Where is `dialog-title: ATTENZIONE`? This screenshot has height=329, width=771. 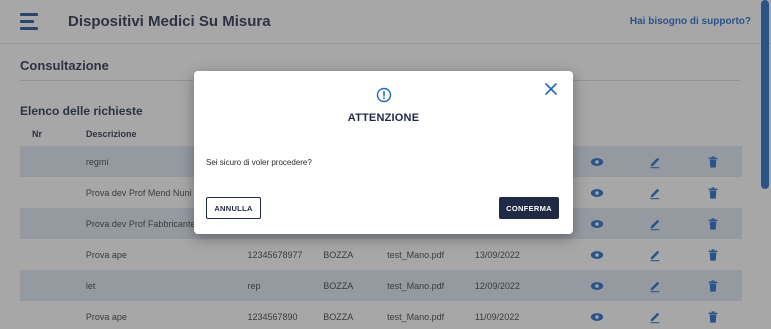 dialog-title: ATTENZIONE is located at coordinates (383, 118).